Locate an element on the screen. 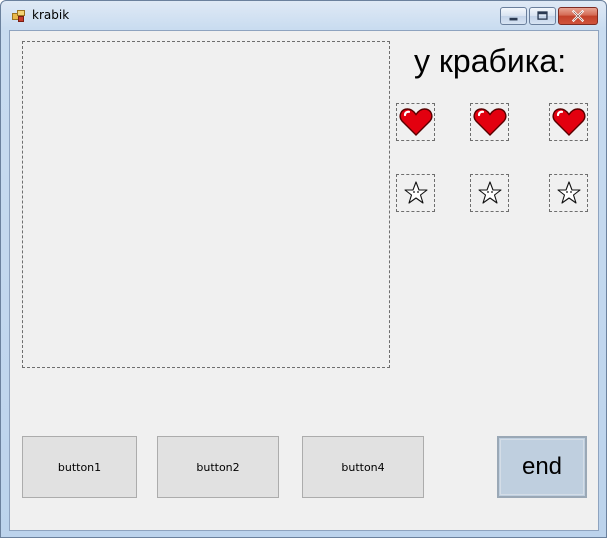 This screenshot has height=538, width=607. lives-label: у крабика: is located at coordinates (490, 61).